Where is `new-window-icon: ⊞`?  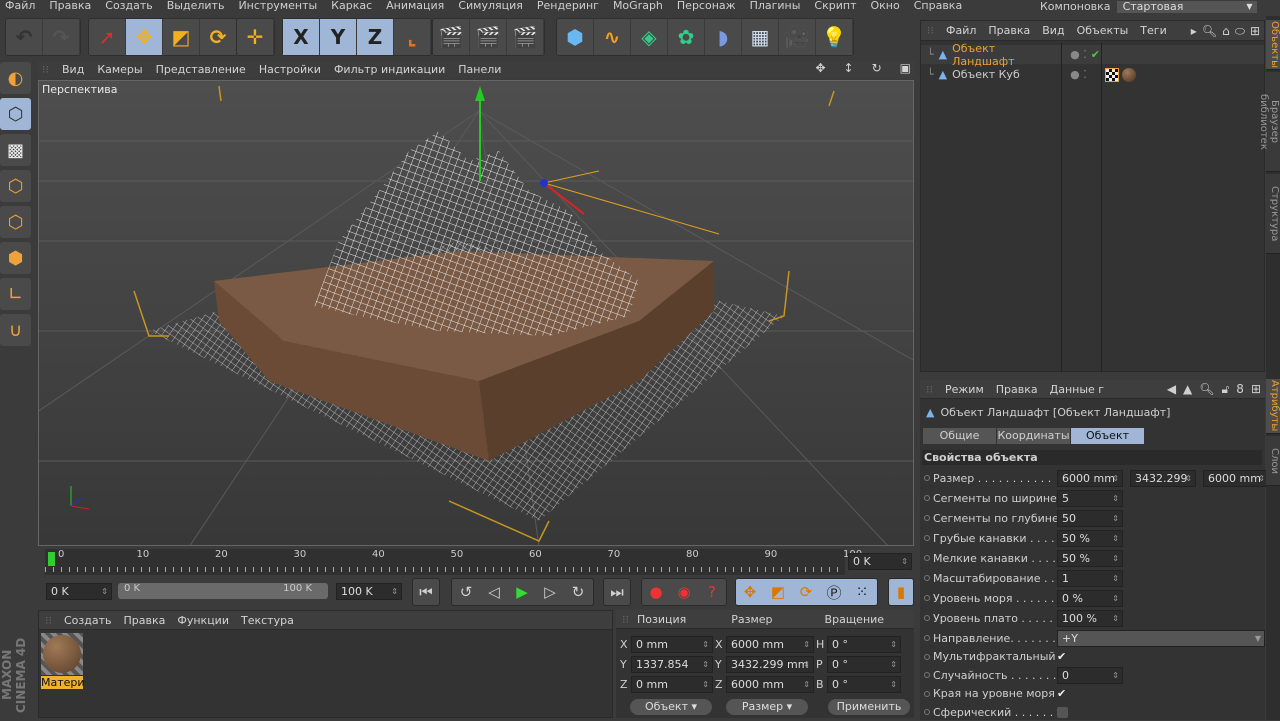
new-window-icon: ⊞ is located at coordinates (1255, 31).